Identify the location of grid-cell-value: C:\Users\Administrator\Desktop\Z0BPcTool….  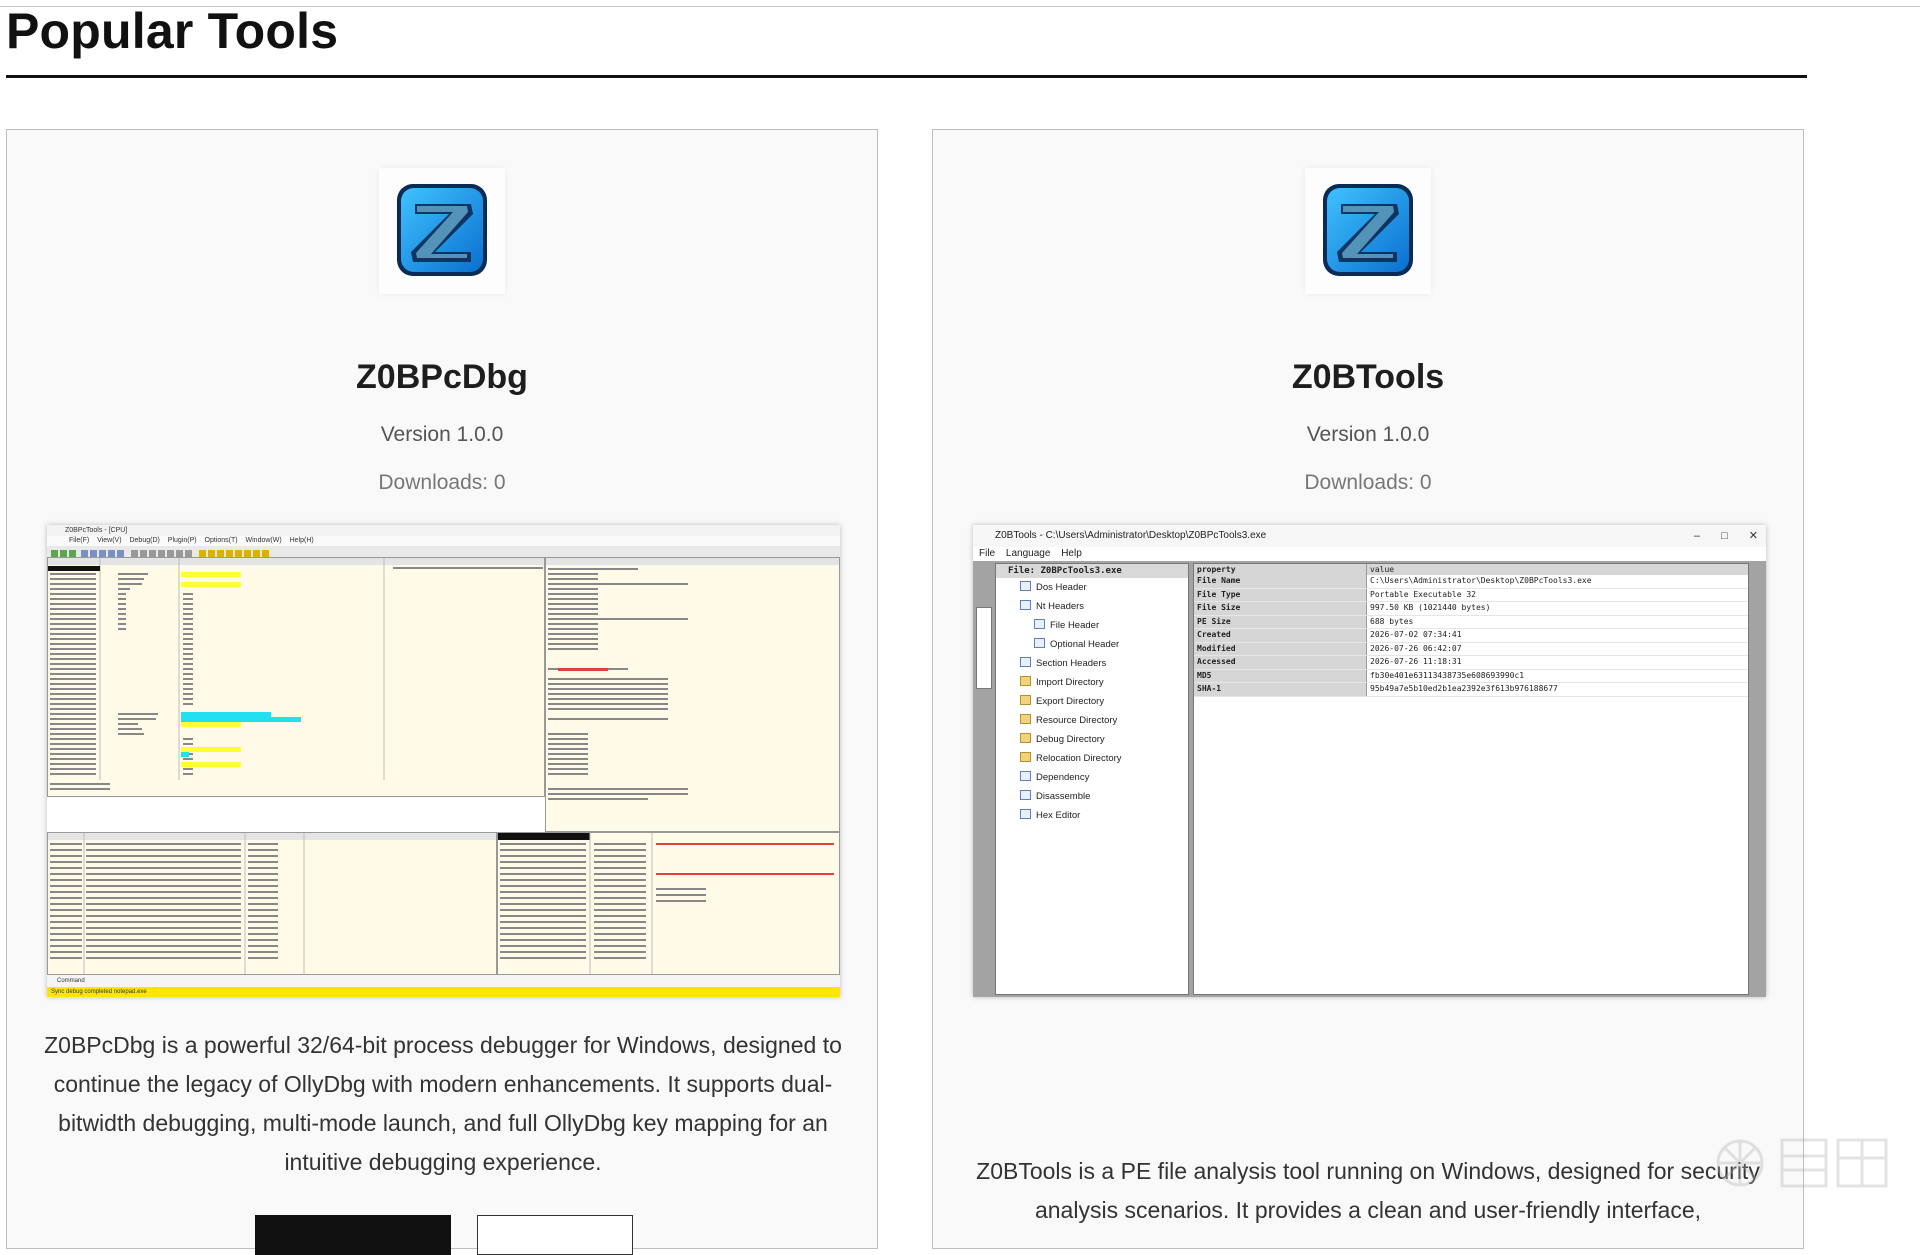
(1481, 580).